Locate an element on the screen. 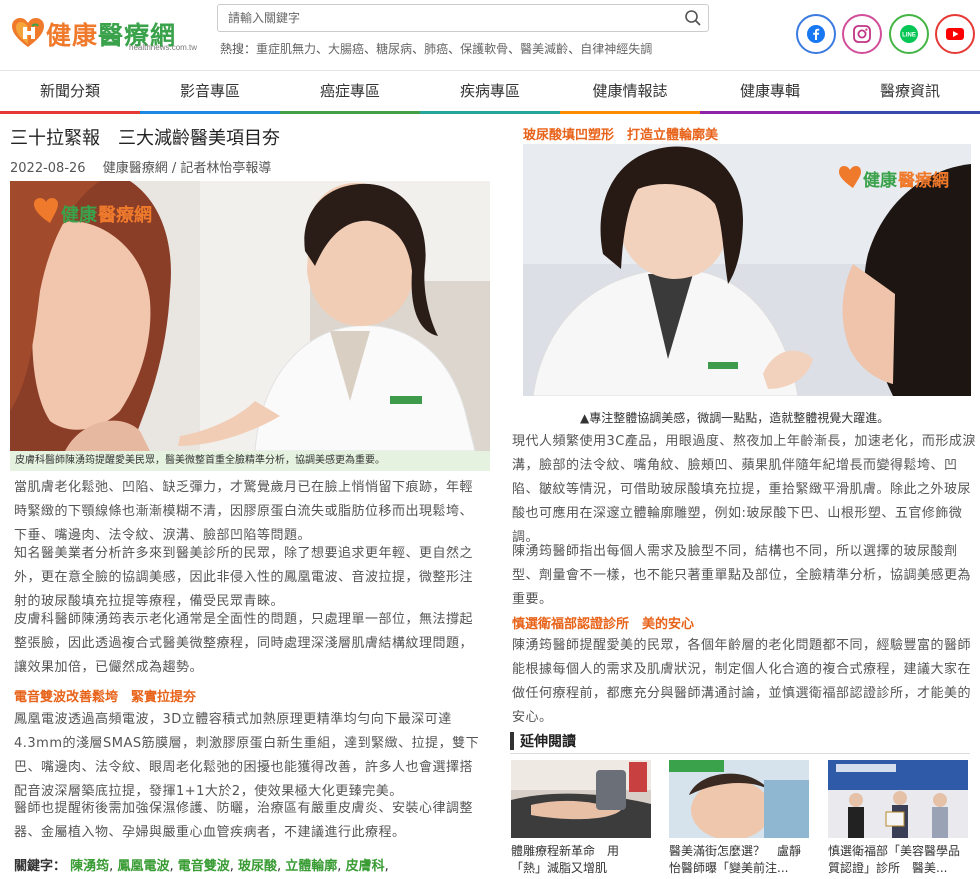 The height and width of the screenshot is (879, 980). nav-label: 醫療資訊 is located at coordinates (909, 91).